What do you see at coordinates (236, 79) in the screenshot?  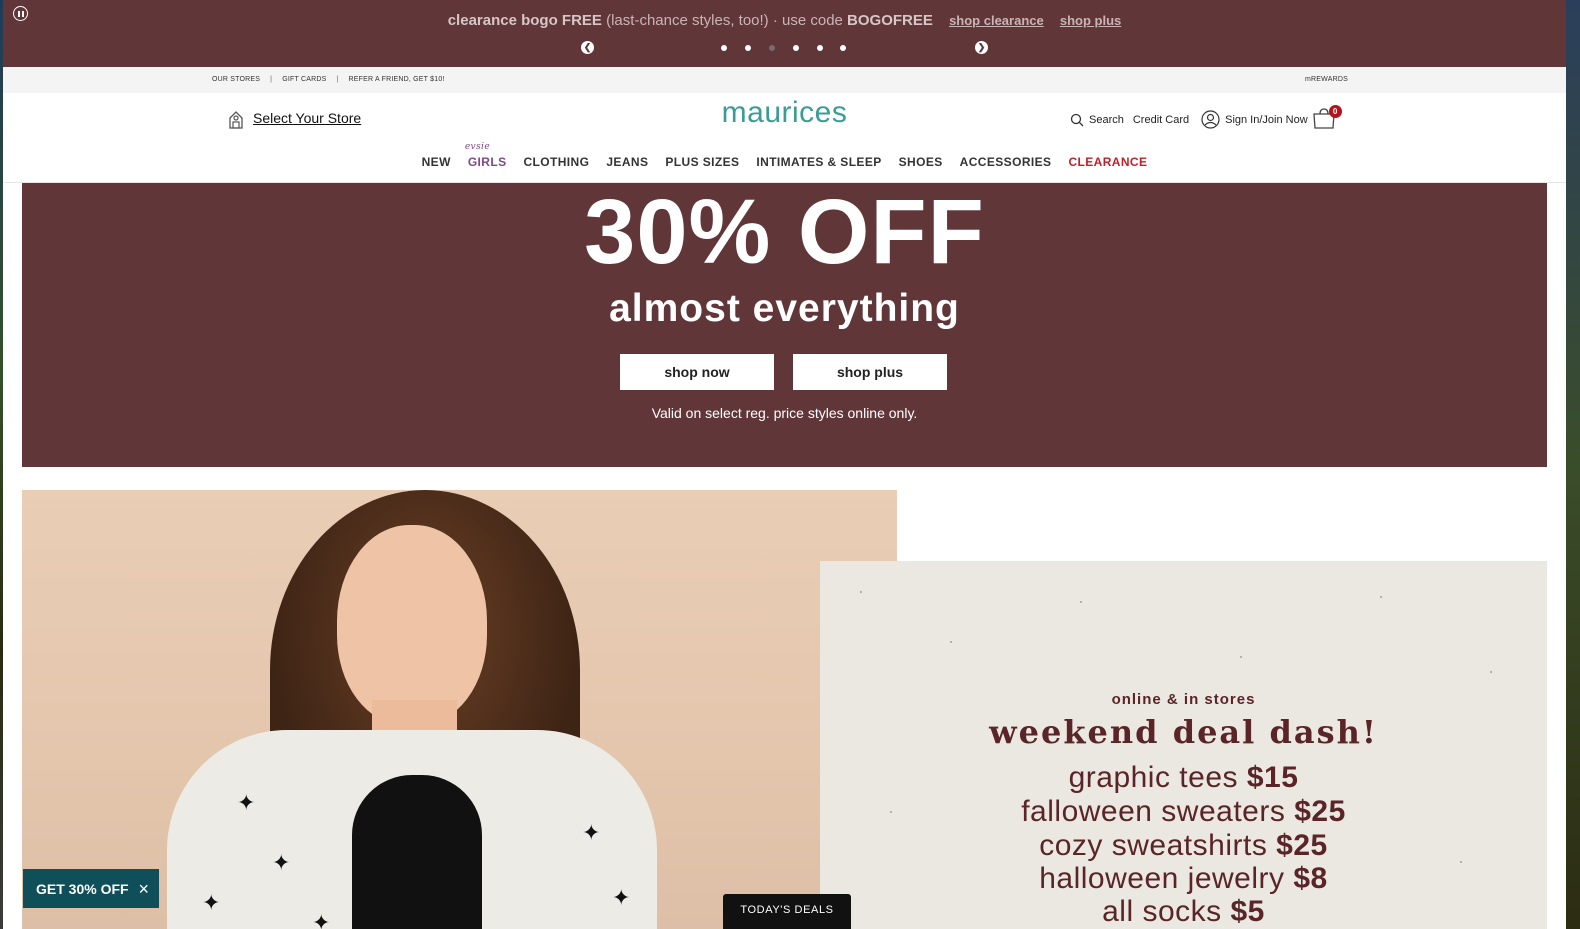 I see `our-stores-link: OUR STORES` at bounding box center [236, 79].